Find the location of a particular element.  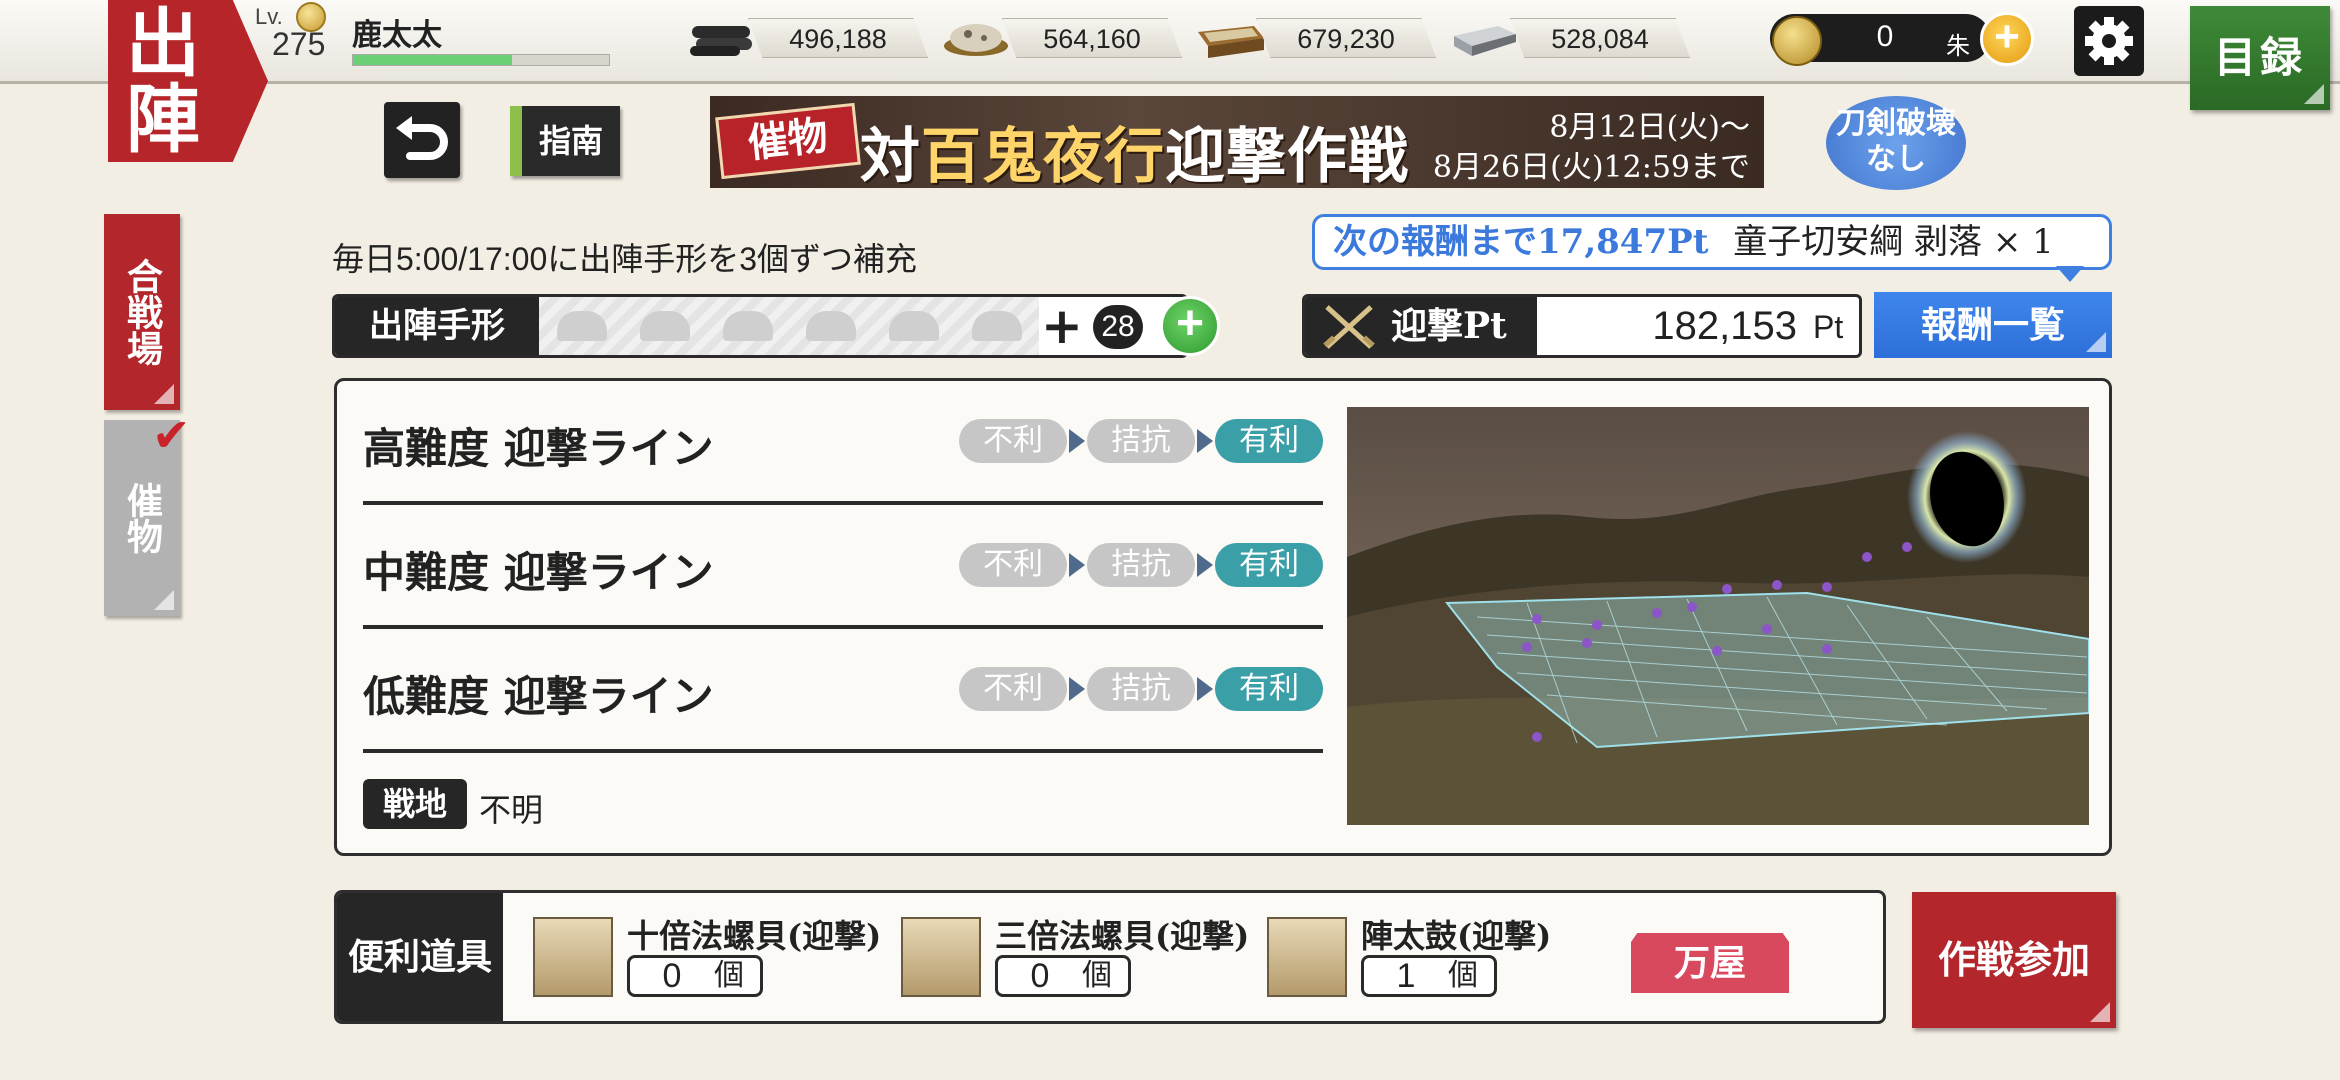

steel-icon is located at coordinates (1485, 41).